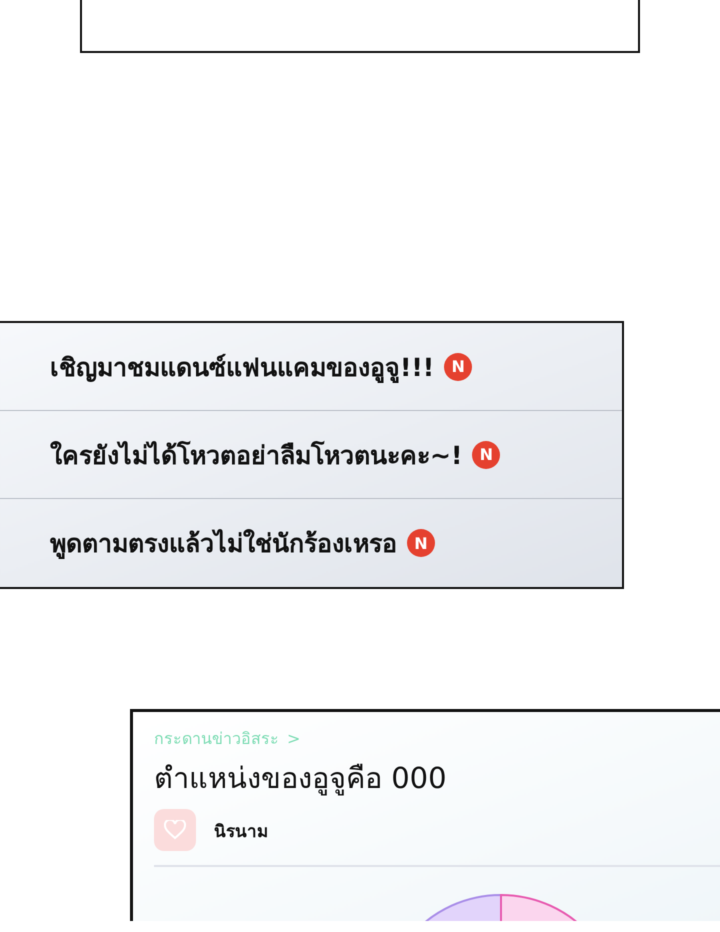 The height and width of the screenshot is (932, 720). What do you see at coordinates (223, 544) in the screenshot?
I see `notice-title: พูดตามตรงแล้วไม่ใช่นักร้องเหรอ` at bounding box center [223, 544].